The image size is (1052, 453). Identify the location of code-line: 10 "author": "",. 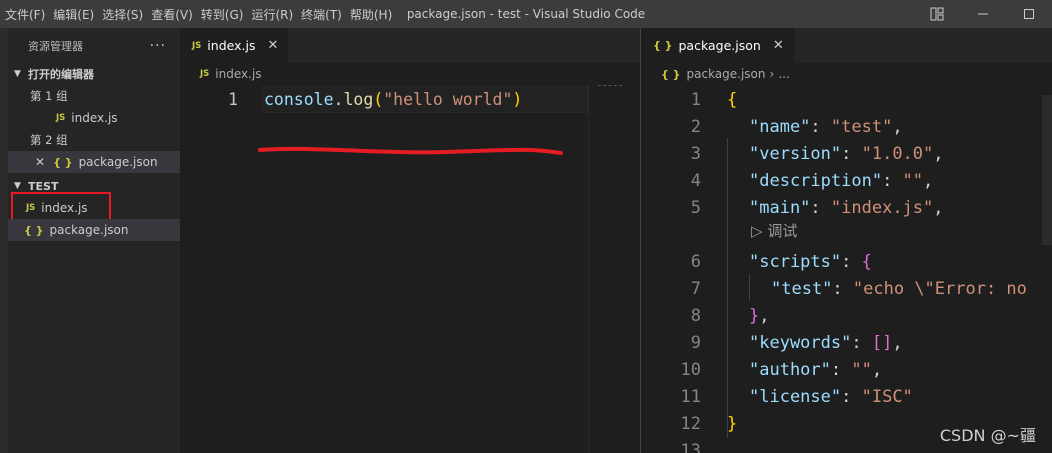
(762, 369).